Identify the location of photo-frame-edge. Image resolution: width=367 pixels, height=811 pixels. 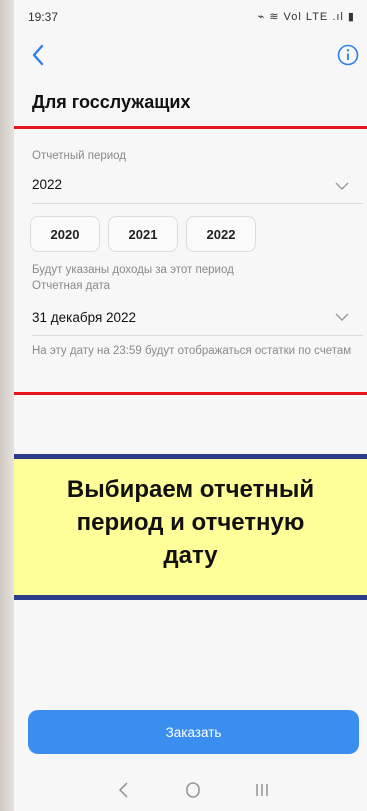
(7, 405).